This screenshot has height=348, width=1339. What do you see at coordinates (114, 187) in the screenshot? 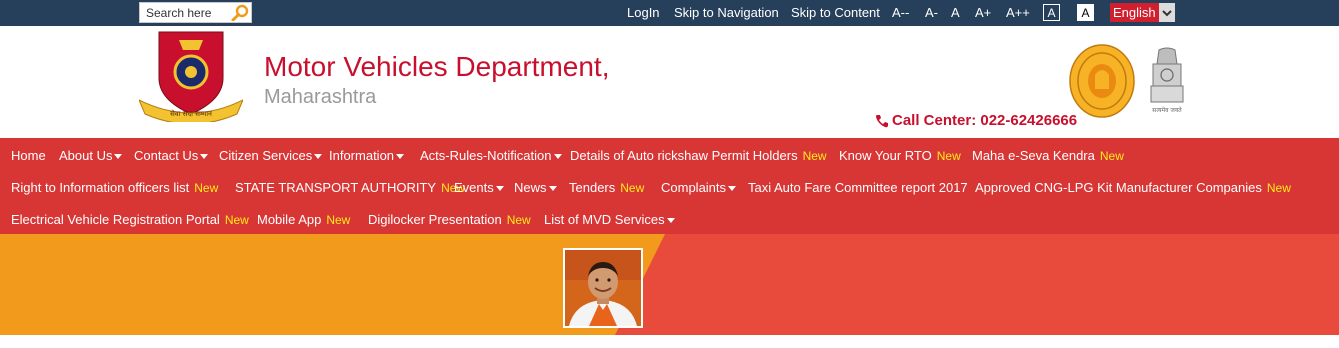
I see `nav-rti-officers: Right to Information officers list New` at bounding box center [114, 187].